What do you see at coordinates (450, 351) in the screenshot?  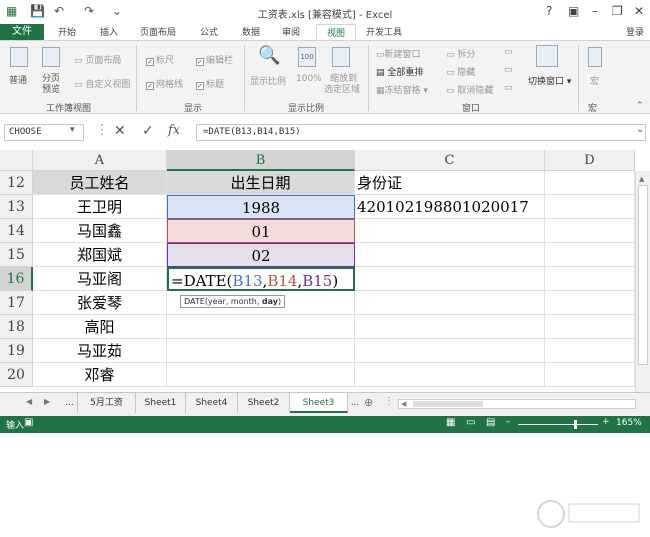 I see `cell-c19` at bounding box center [450, 351].